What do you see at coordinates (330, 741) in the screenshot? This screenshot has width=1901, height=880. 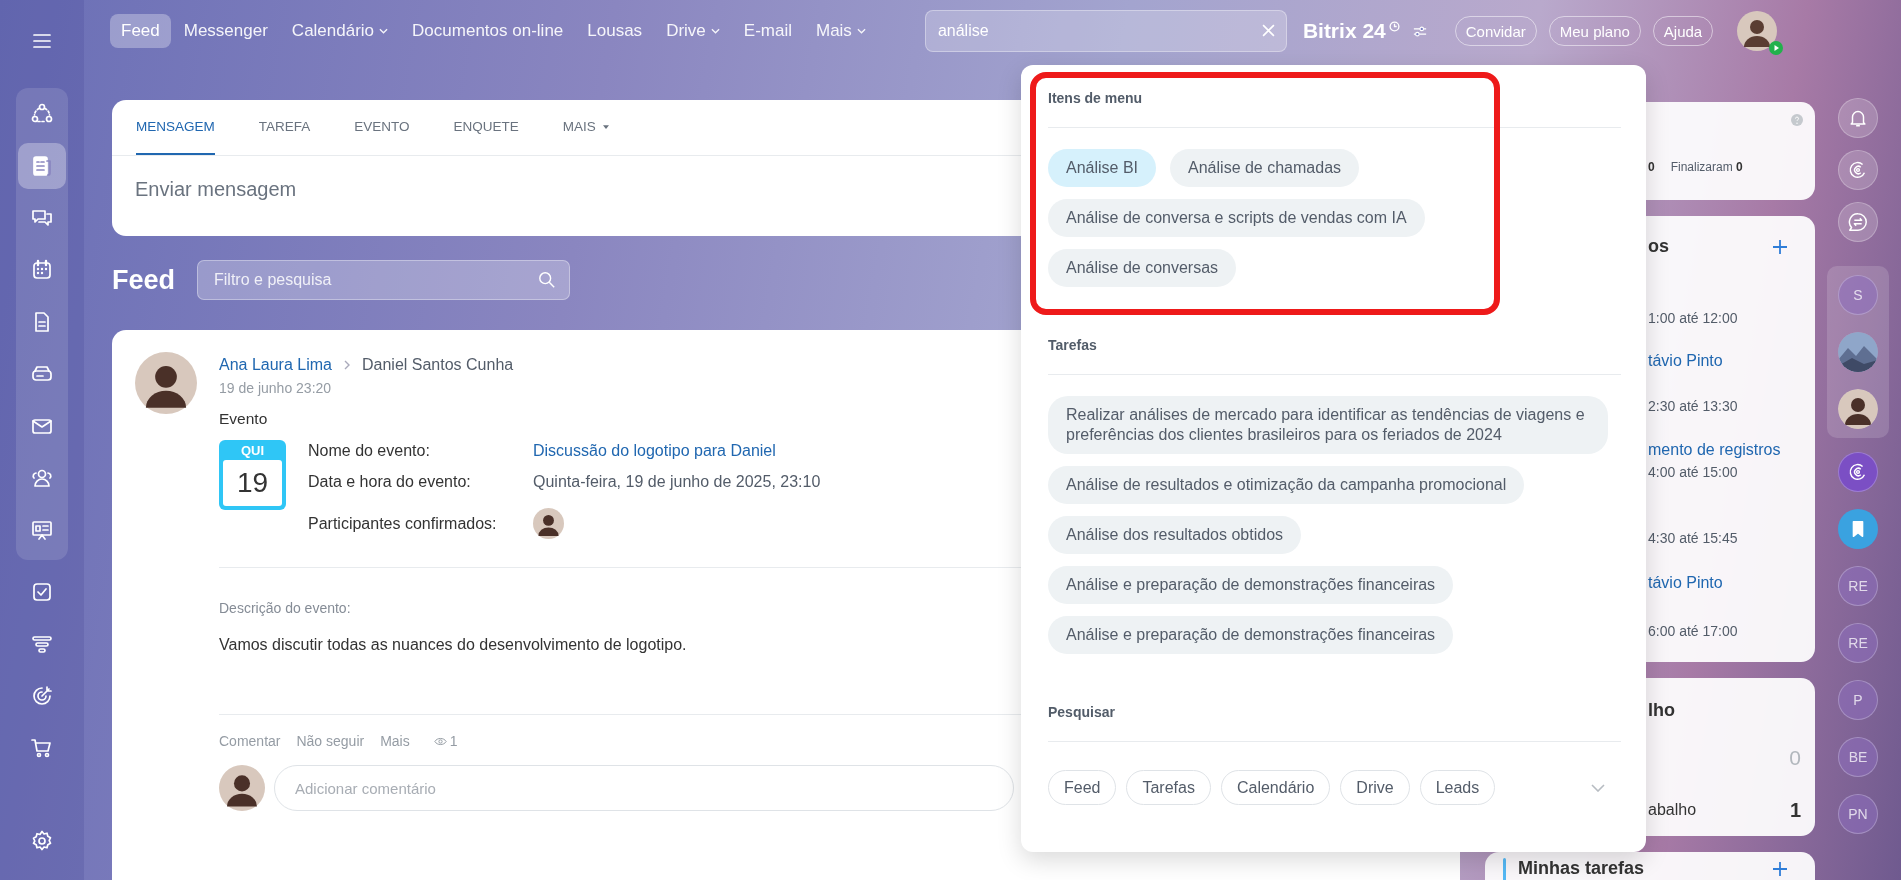 I see `post-action-link: Não seguir` at bounding box center [330, 741].